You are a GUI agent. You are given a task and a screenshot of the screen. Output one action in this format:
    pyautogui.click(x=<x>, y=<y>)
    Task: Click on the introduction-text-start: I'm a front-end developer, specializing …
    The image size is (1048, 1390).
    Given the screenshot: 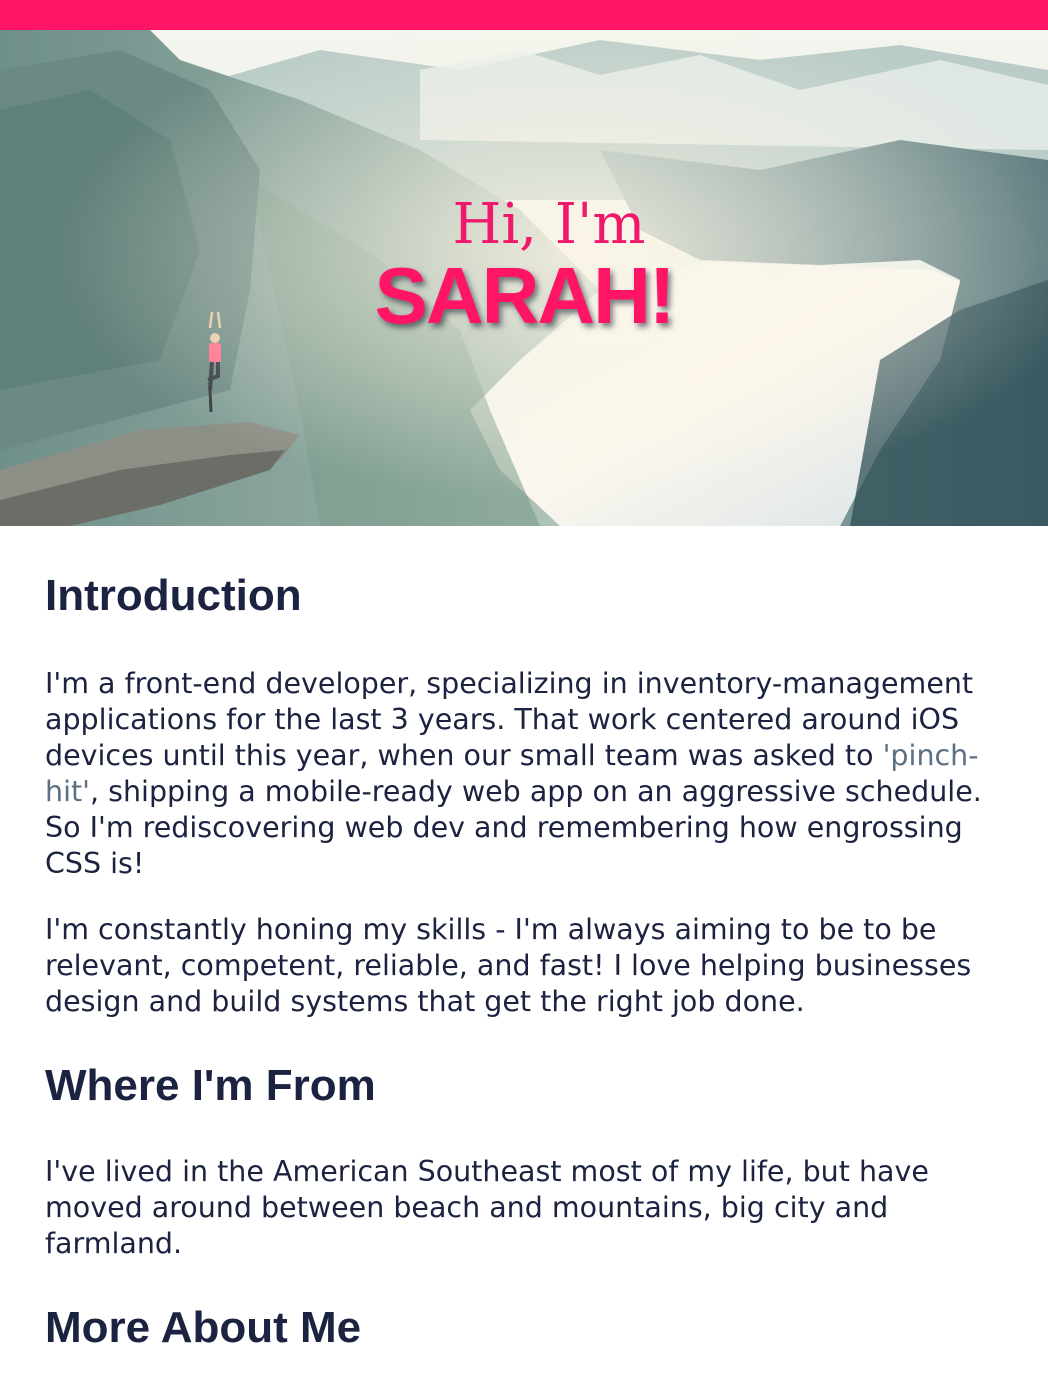 What is the action you would take?
    pyautogui.click(x=509, y=719)
    